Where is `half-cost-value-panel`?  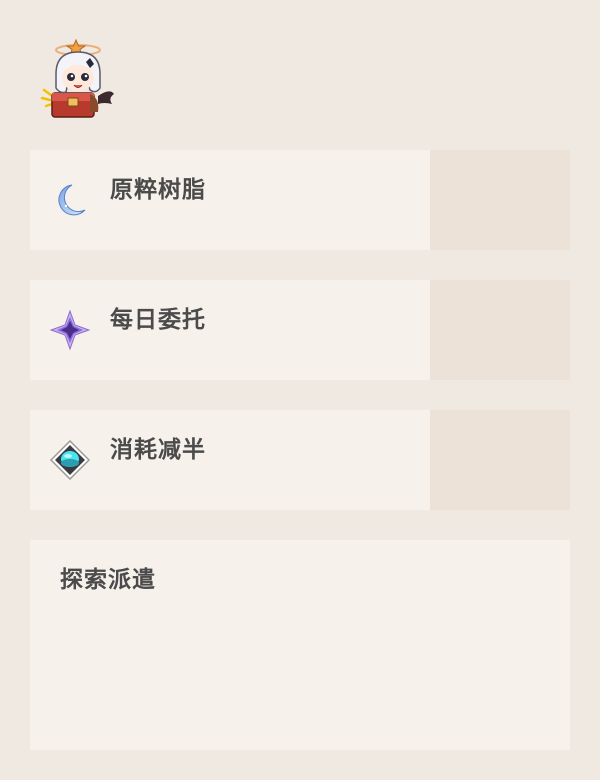
half-cost-value-panel is located at coordinates (500, 460).